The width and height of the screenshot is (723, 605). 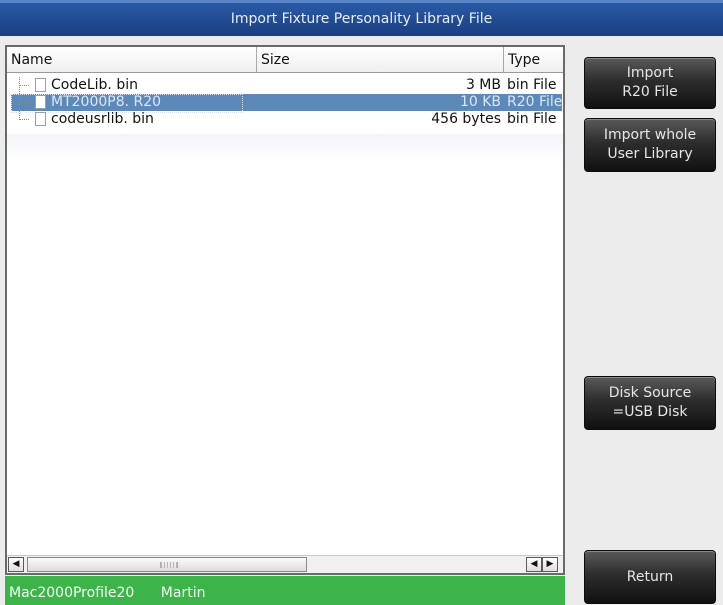 I want to click on file-row: CodeLib. bin 3 MB bin File, so click(x=285, y=85).